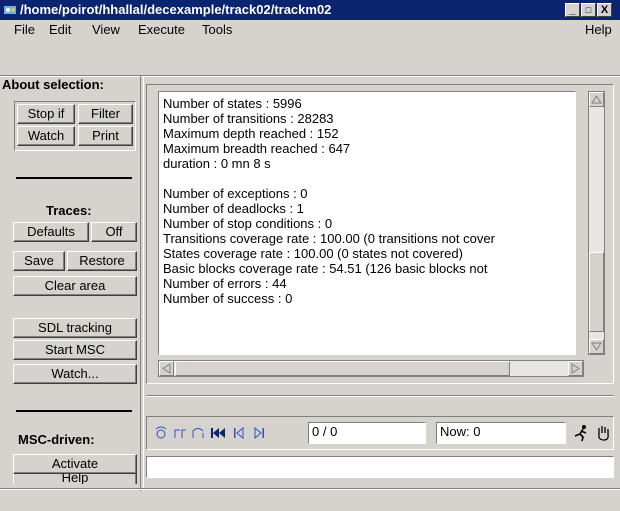 The width and height of the screenshot is (620, 511). Describe the element at coordinates (24, 29) in the screenshot. I see `menu-file: File` at that location.